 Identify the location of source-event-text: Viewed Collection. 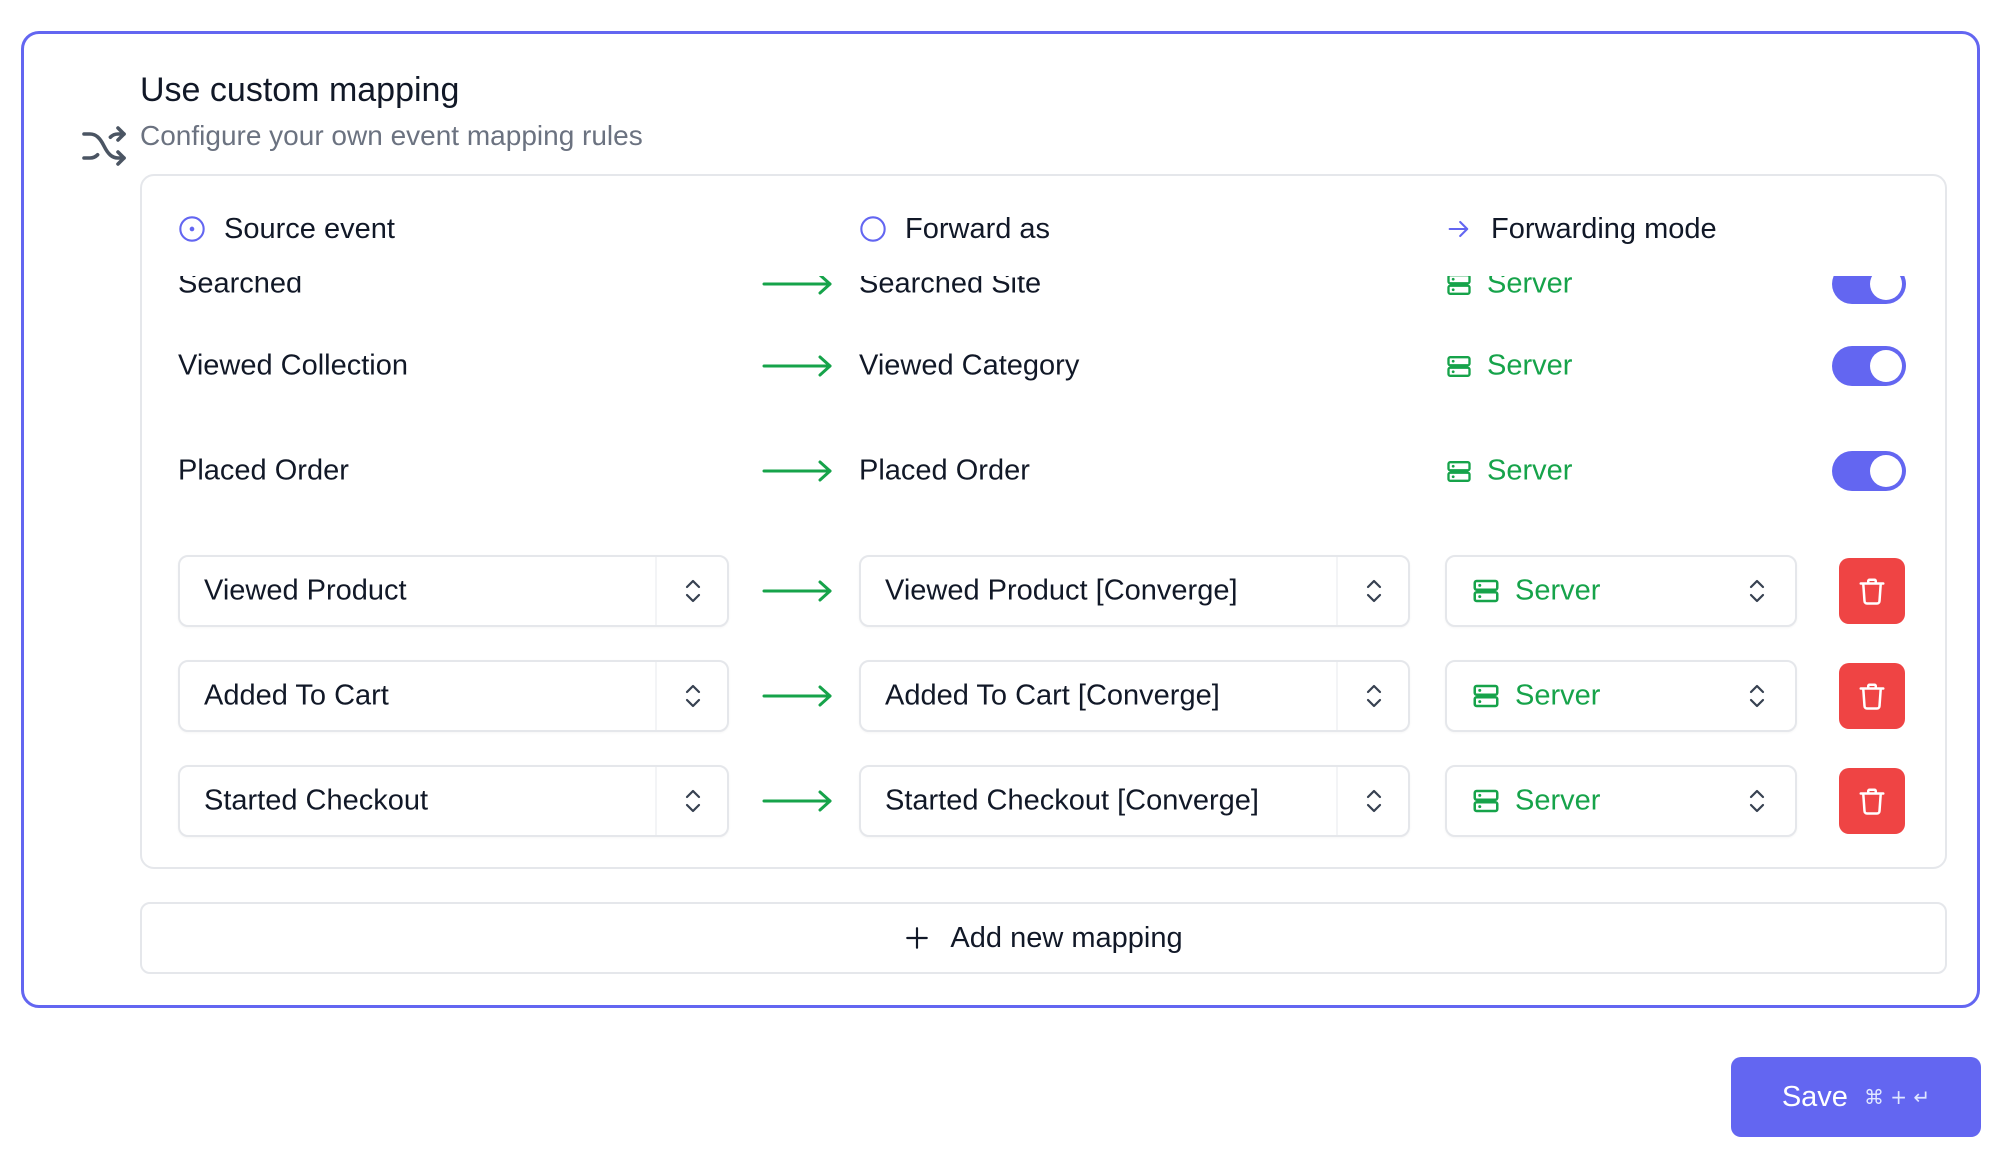
(293, 365).